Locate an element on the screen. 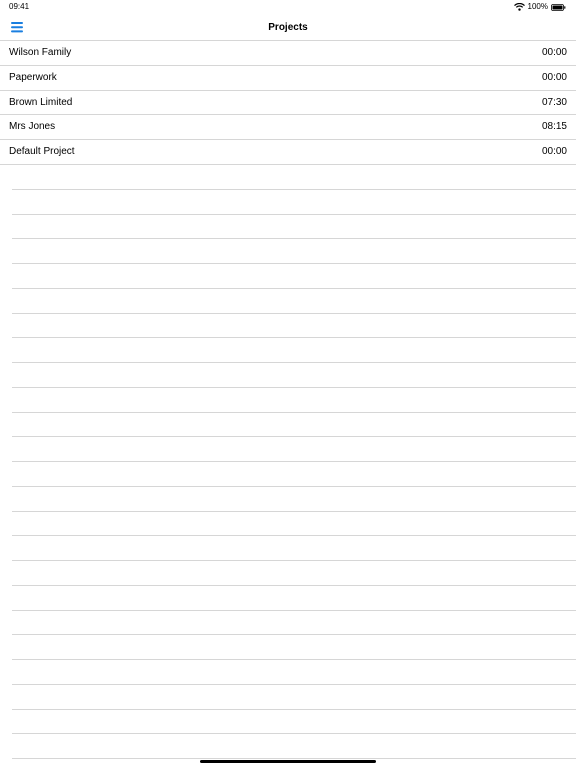 The height and width of the screenshot is (768, 576). project-name: Mrs Jones is located at coordinates (32, 127).